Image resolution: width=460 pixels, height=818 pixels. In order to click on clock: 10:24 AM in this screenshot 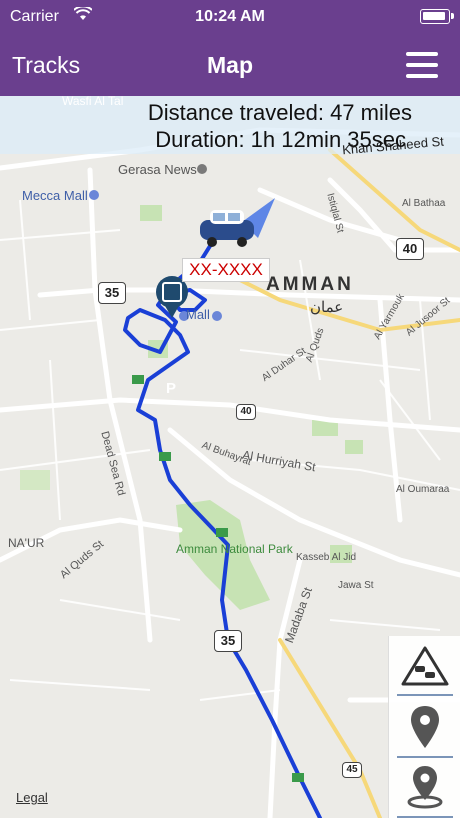, I will do `click(230, 16)`.